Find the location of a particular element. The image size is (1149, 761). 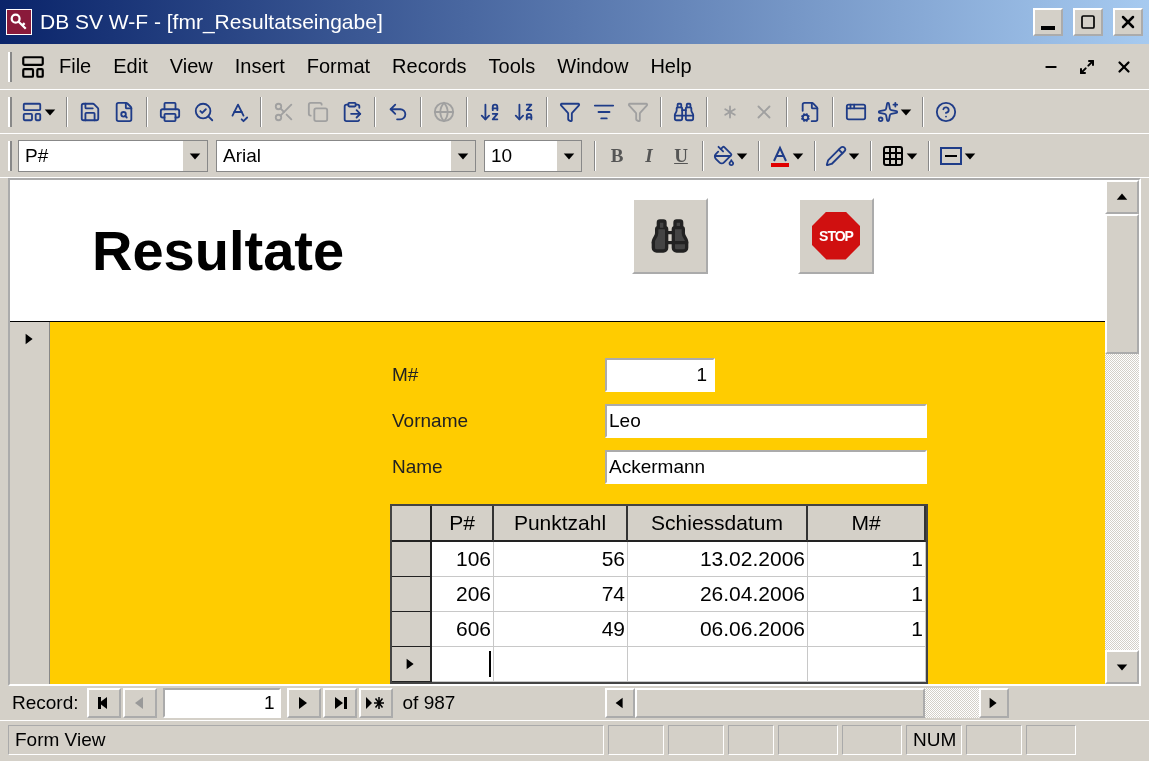

save-icon is located at coordinates (90, 111).